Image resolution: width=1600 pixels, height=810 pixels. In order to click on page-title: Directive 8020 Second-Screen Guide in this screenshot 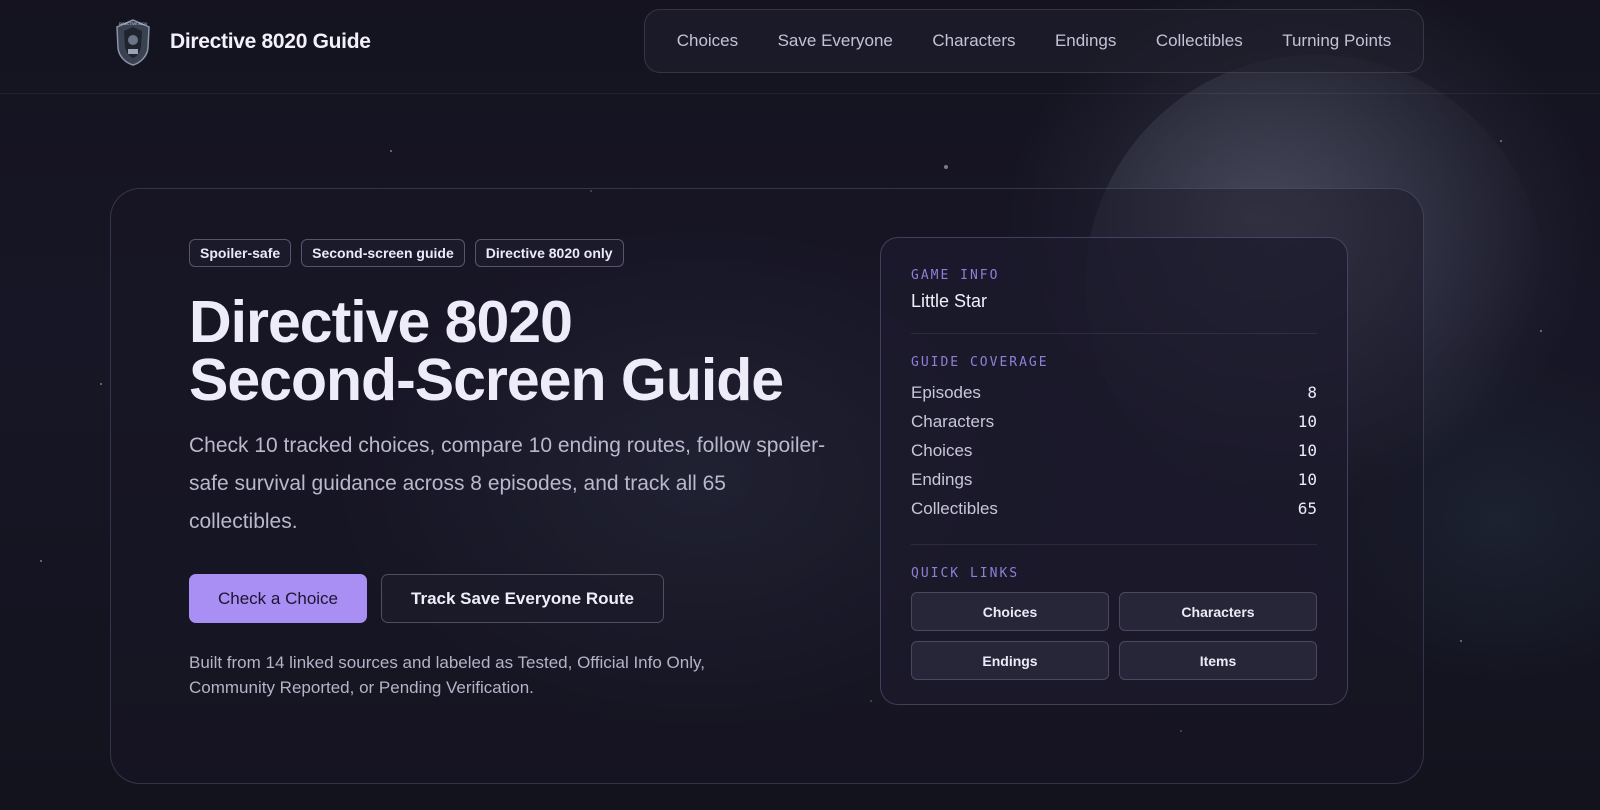, I will do `click(509, 351)`.